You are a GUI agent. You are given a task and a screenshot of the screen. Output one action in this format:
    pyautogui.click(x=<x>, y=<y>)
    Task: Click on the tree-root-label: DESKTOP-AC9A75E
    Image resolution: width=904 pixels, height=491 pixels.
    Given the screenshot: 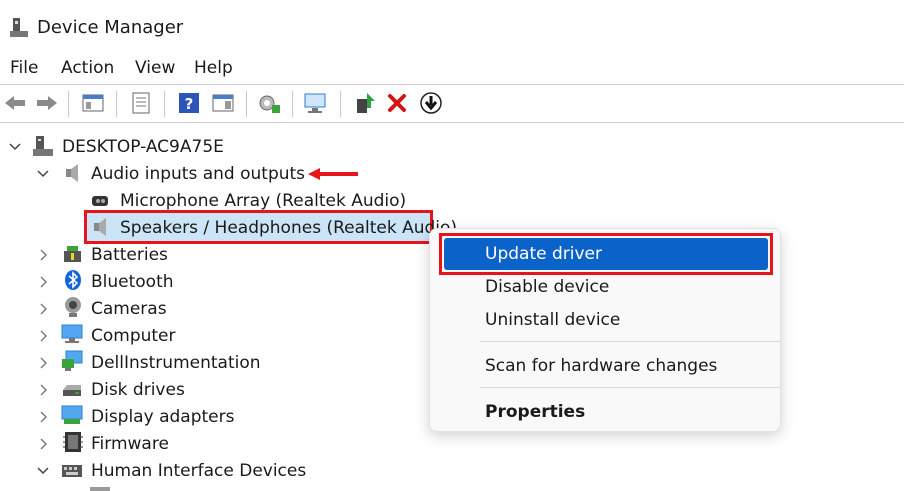 What is the action you would take?
    pyautogui.click(x=143, y=146)
    